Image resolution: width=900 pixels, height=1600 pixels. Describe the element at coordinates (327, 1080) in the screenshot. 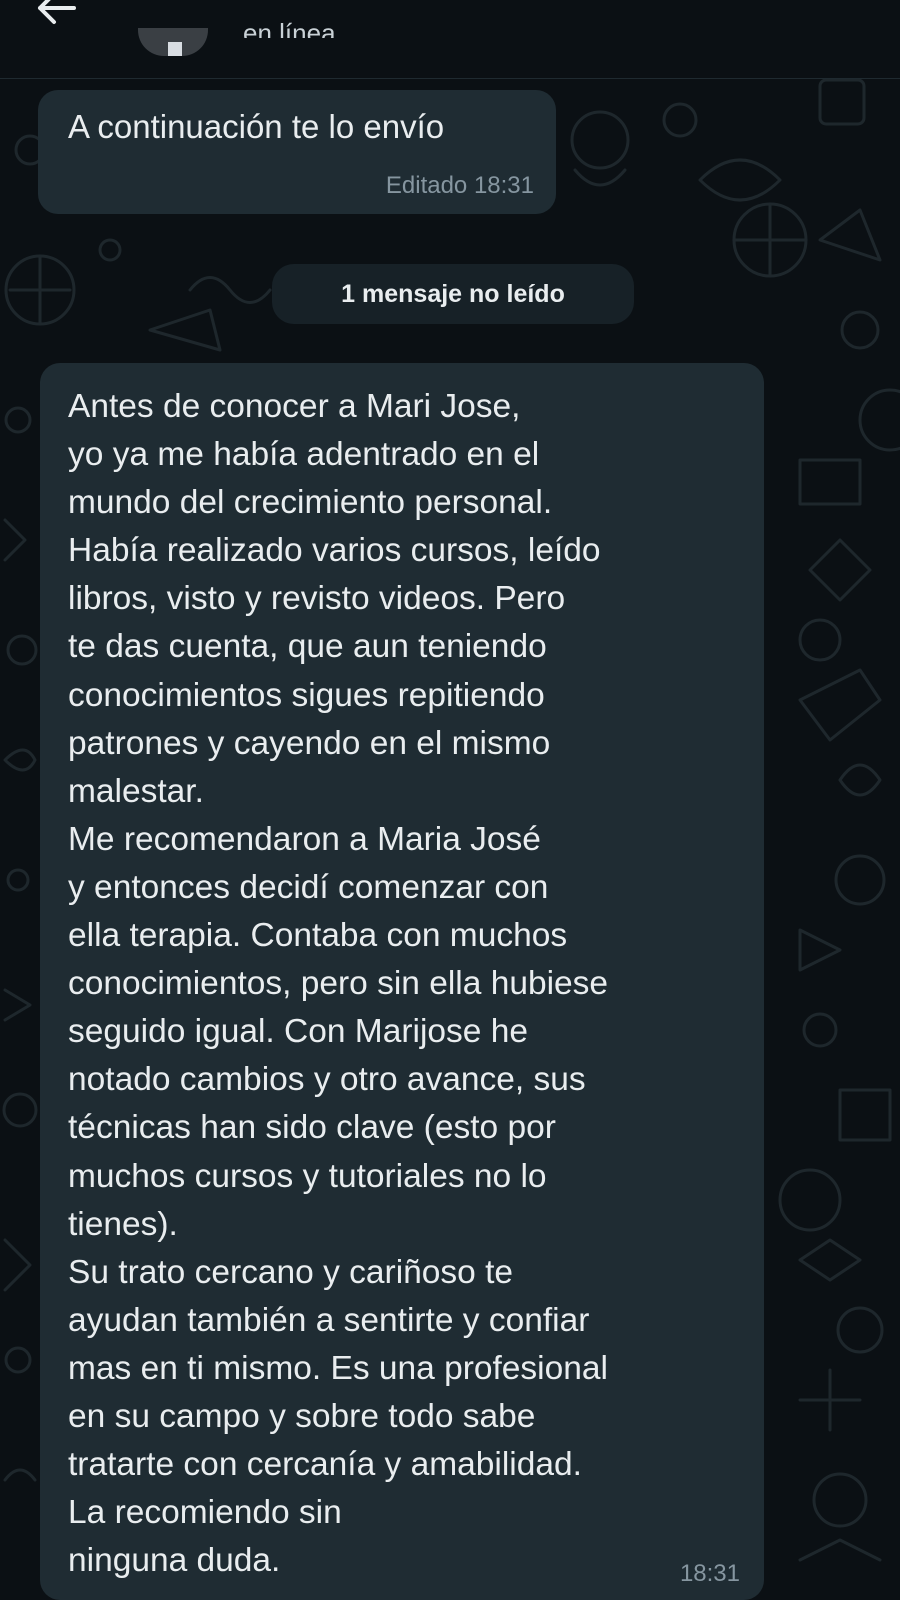

I see `message-line: notado cambios y otro avance, sus` at that location.